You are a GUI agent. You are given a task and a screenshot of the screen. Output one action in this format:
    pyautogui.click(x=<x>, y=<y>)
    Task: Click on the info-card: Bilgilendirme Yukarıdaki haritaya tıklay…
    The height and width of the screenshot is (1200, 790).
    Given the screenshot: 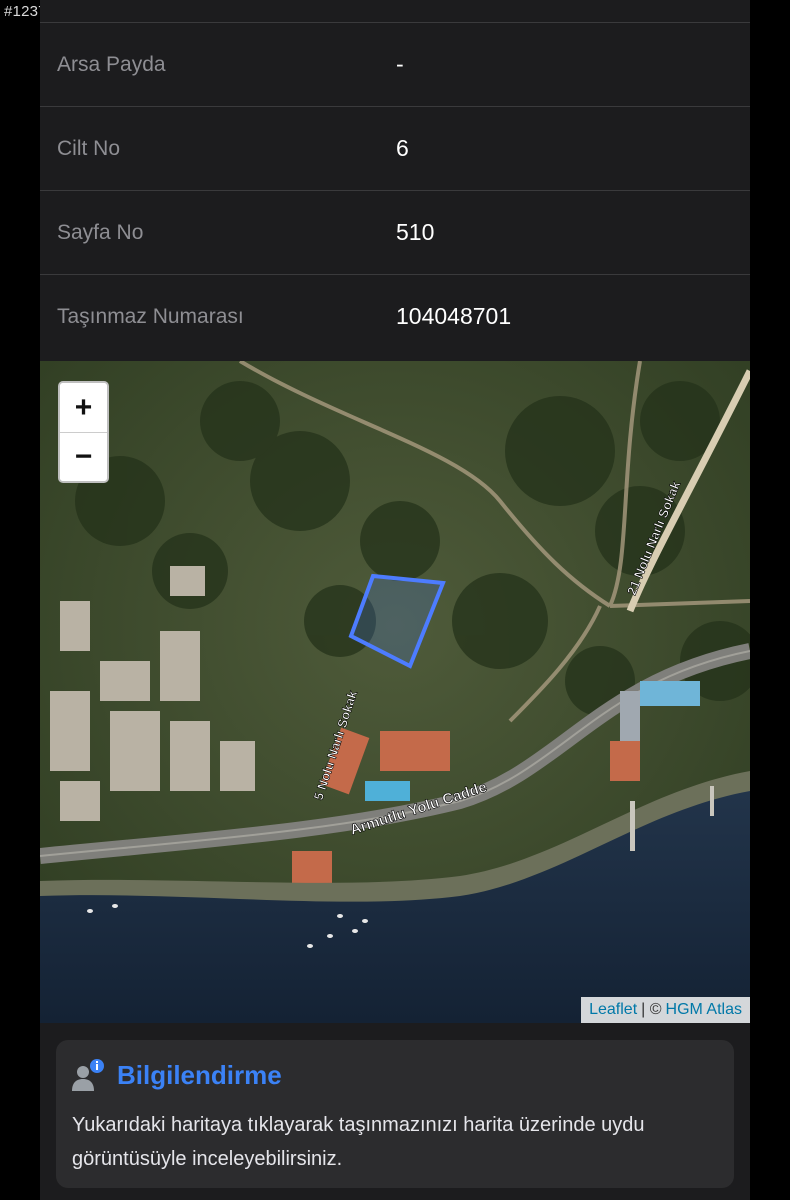 What is the action you would take?
    pyautogui.click(x=395, y=1114)
    